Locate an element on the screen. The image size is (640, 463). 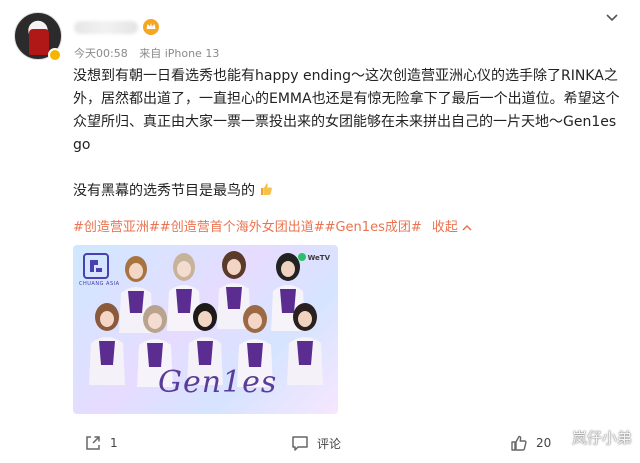
share-button: 1 is located at coordinates (101, 443).